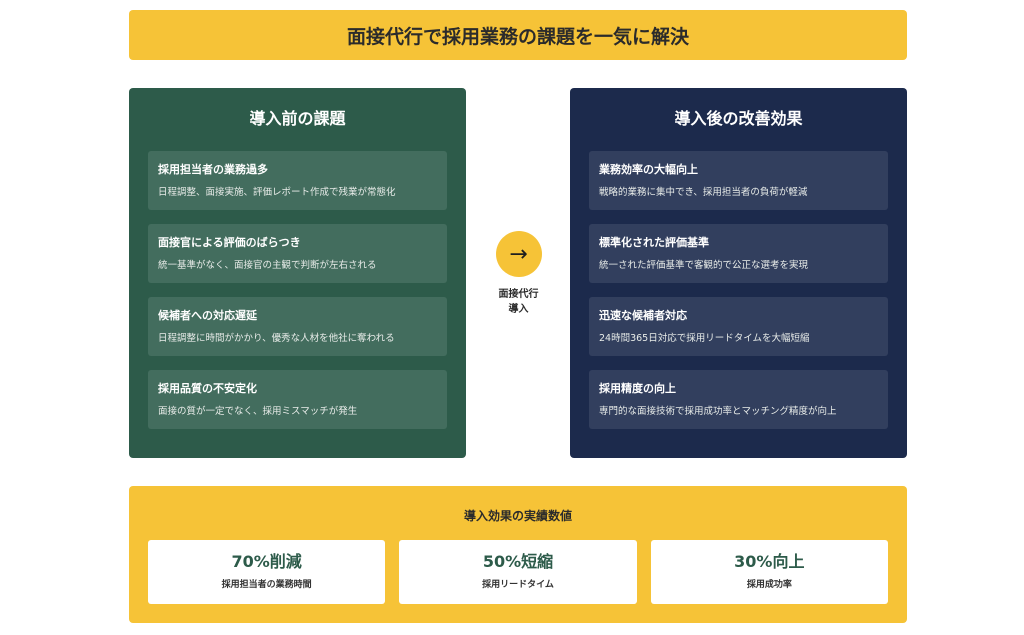 The image size is (1024, 635). I want to click on metric-card: 30%向上 採用成功率, so click(769, 572).